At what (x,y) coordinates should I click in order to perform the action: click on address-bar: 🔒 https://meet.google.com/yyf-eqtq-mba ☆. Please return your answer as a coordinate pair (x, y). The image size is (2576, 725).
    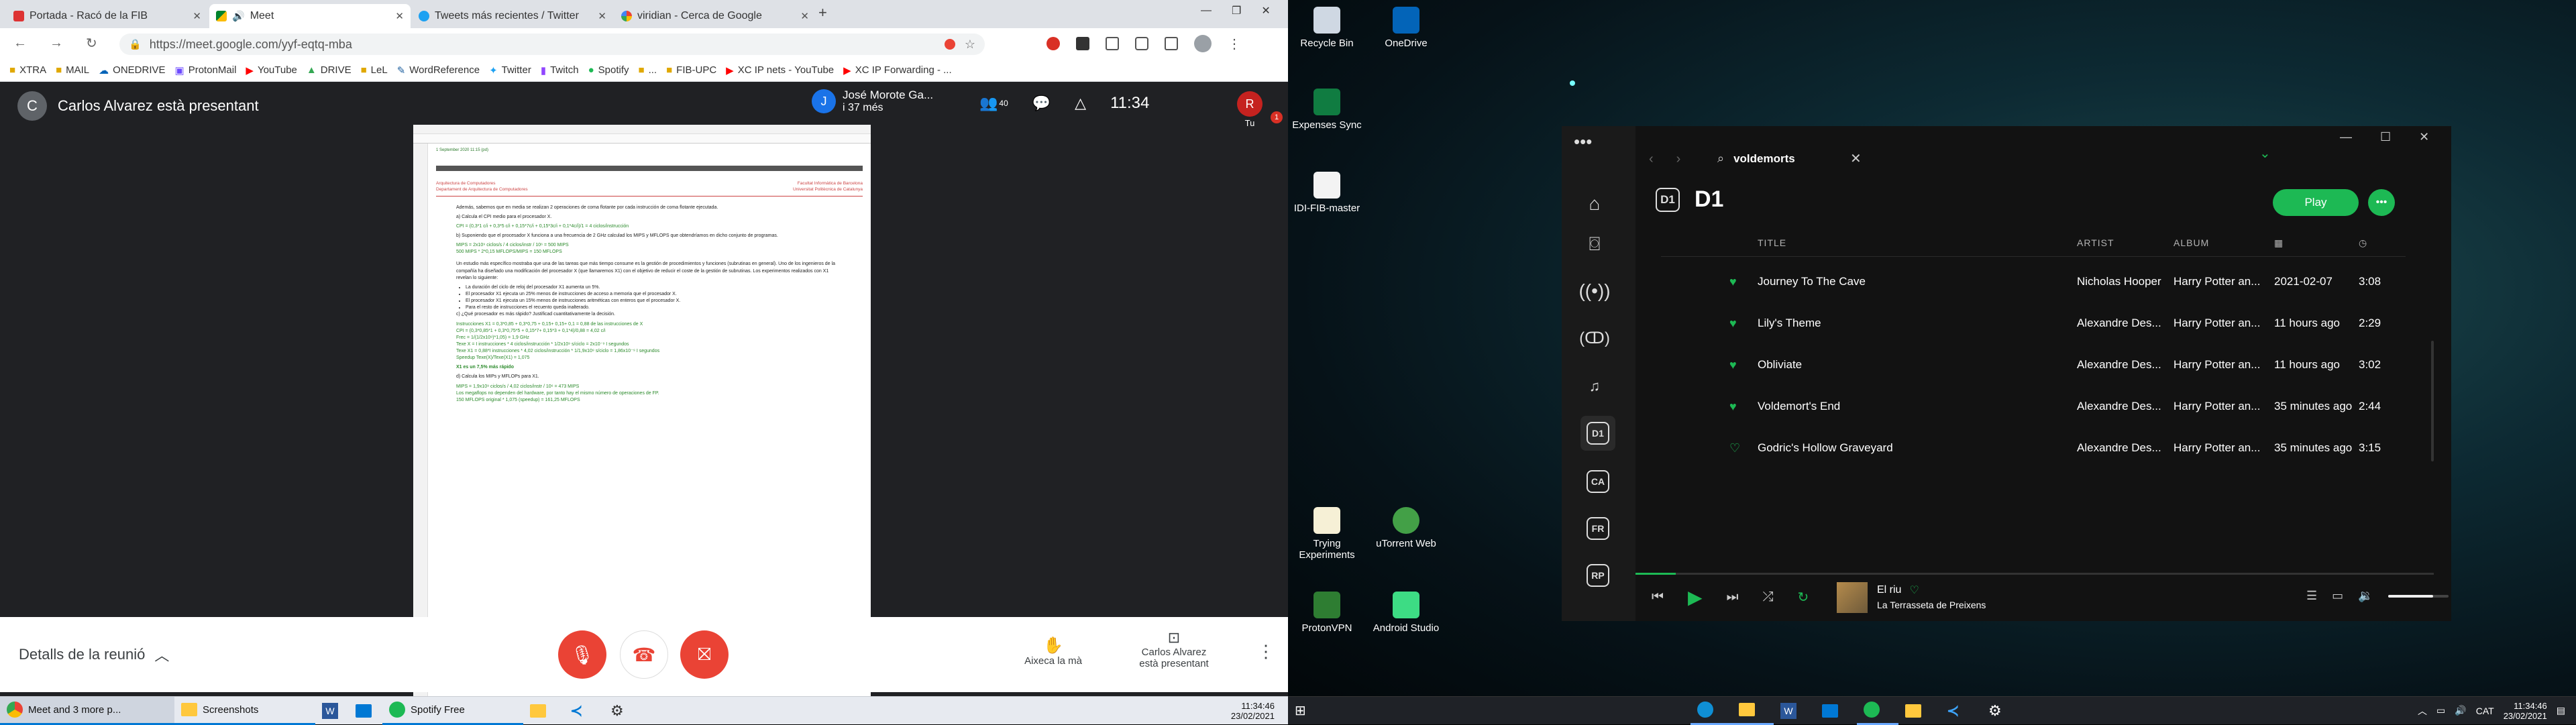
    Looking at the image, I should click on (552, 44).